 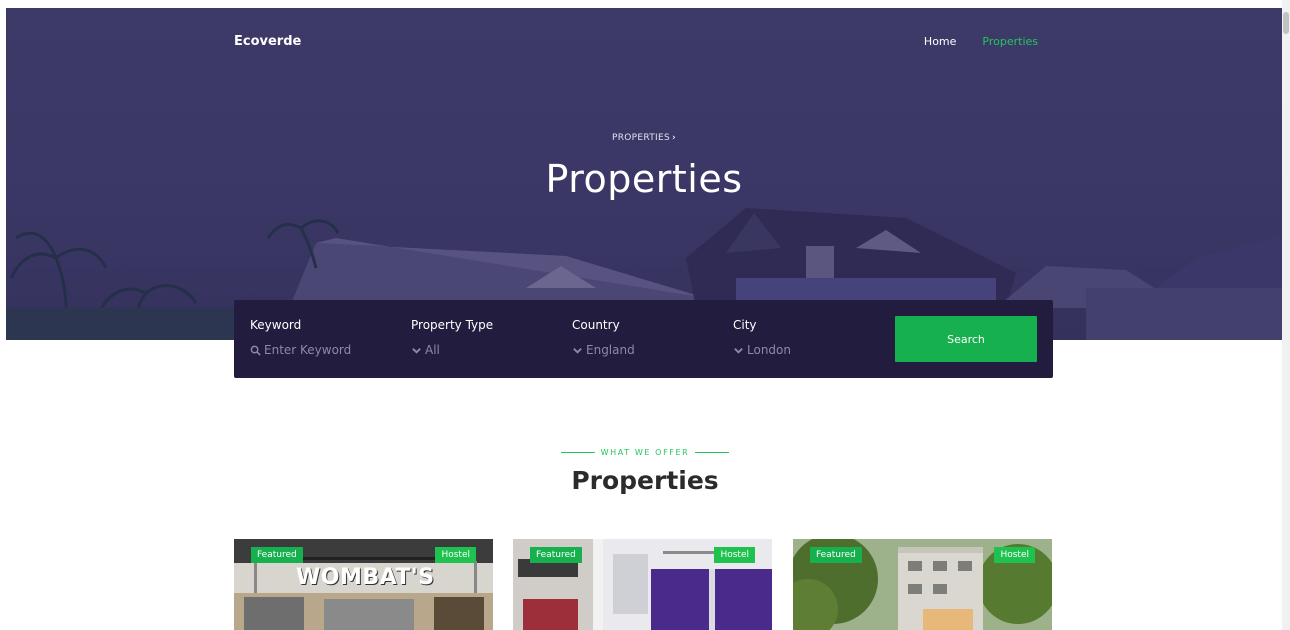 I want to click on breadcrumb: PROPERTIES ›, so click(x=644, y=138).